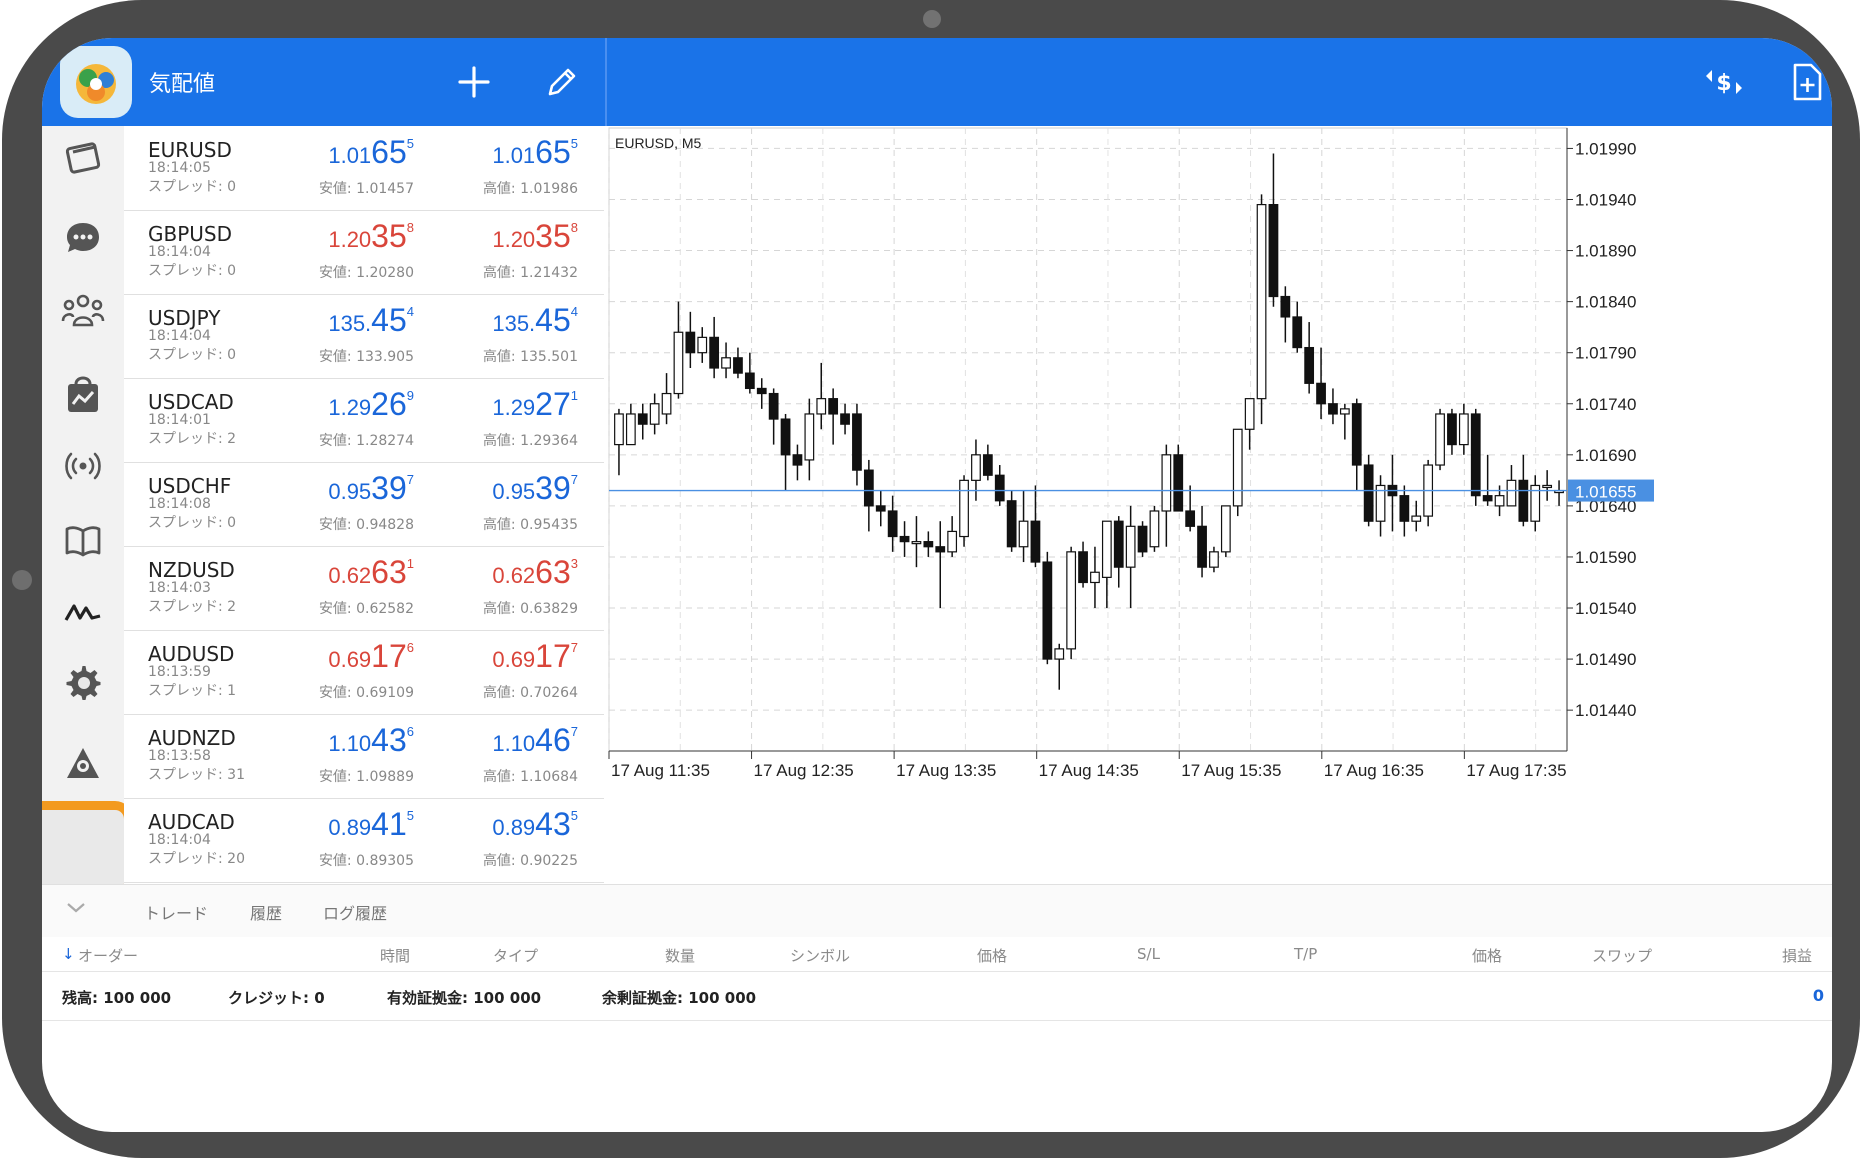 Image resolution: width=1862 pixels, height=1158 pixels. What do you see at coordinates (535, 488) in the screenshot?
I see `ask-price: 0.95397` at bounding box center [535, 488].